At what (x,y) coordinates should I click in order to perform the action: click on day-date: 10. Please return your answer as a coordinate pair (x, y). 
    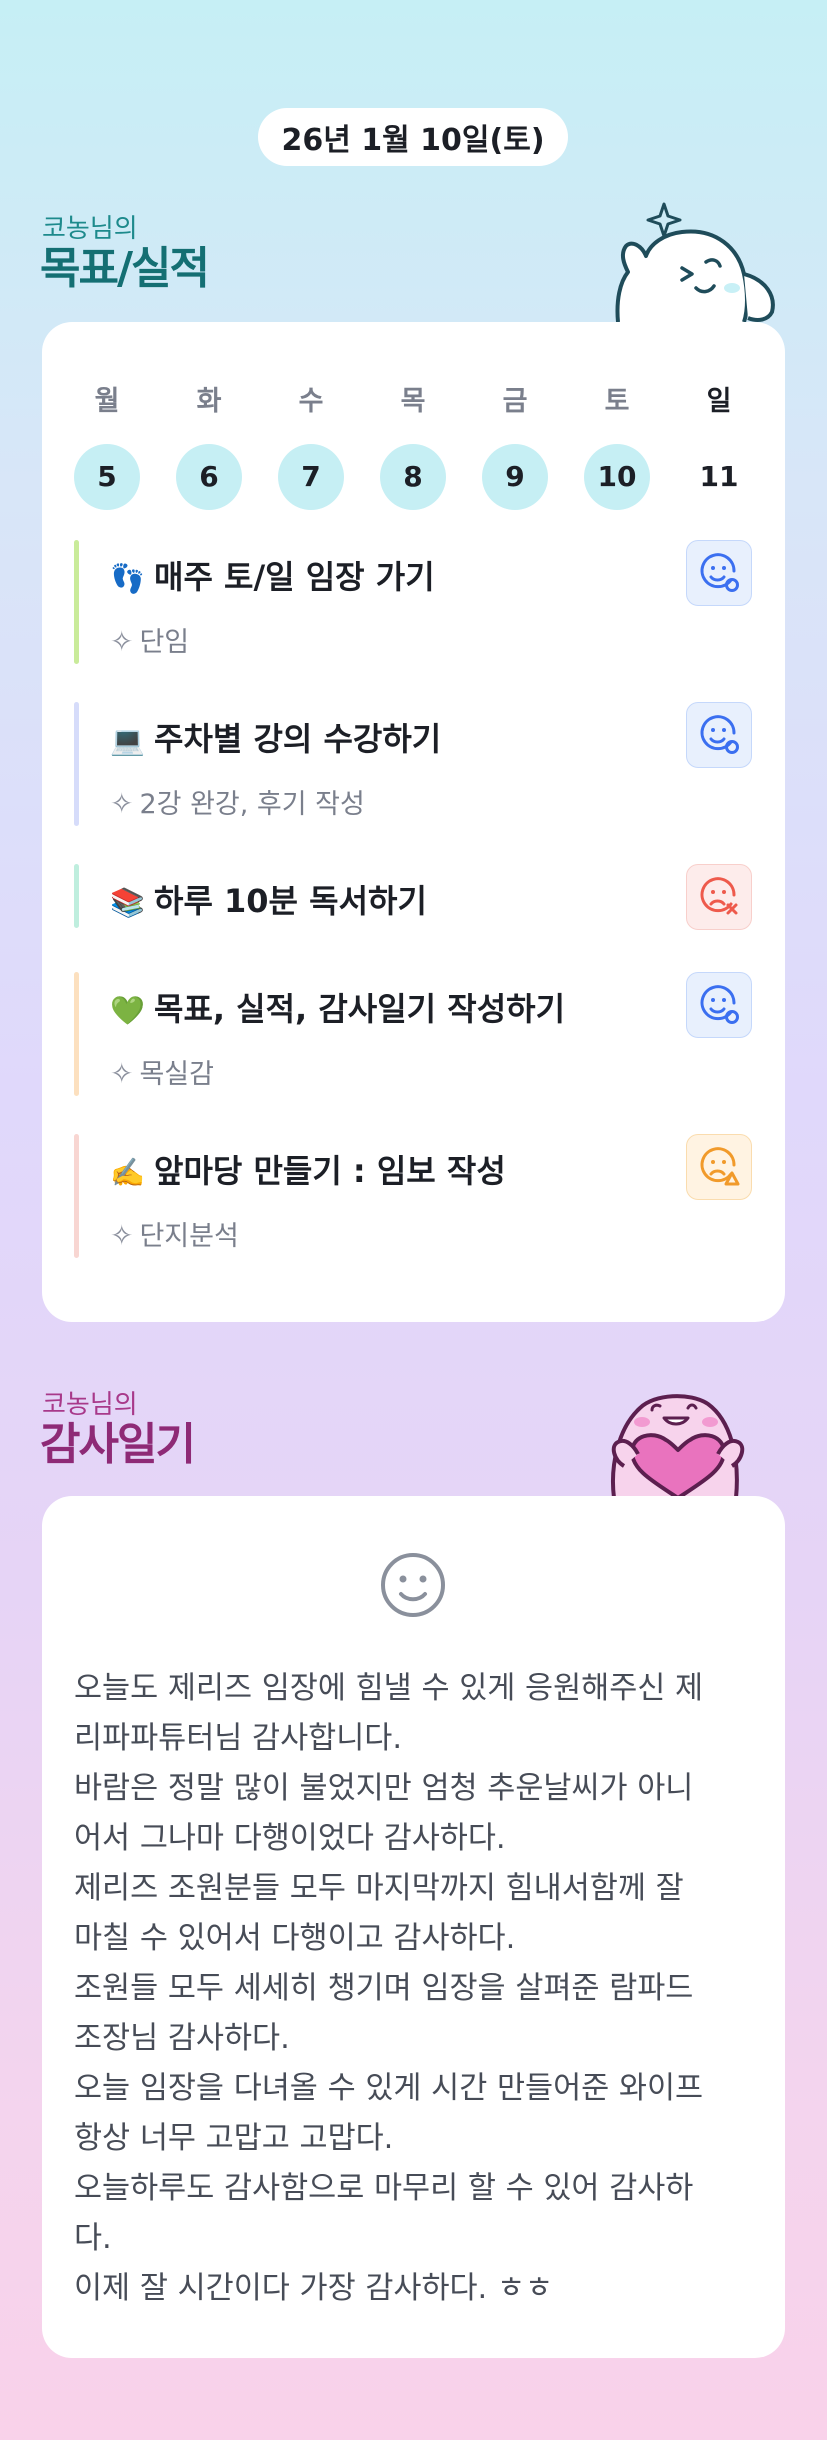
    Looking at the image, I should click on (617, 477).